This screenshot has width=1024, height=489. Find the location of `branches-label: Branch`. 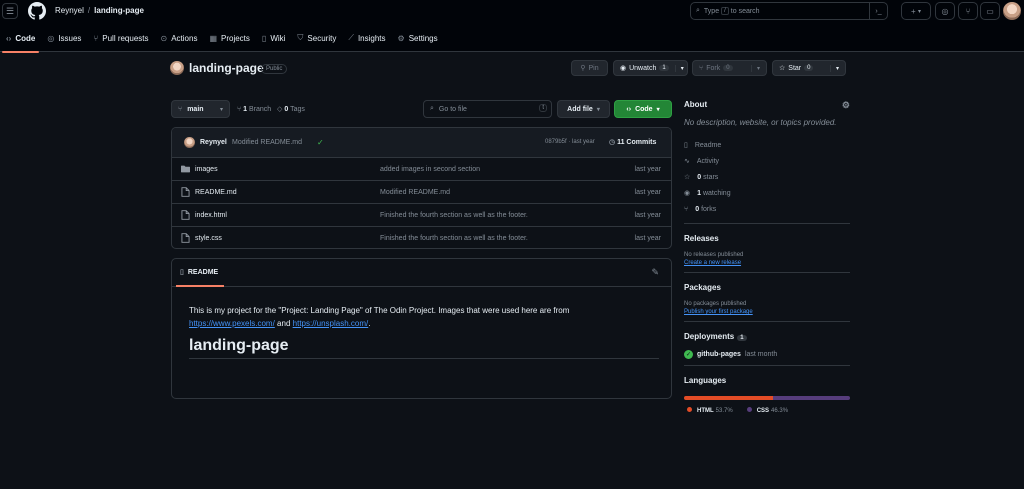

branches-label: Branch is located at coordinates (260, 109).